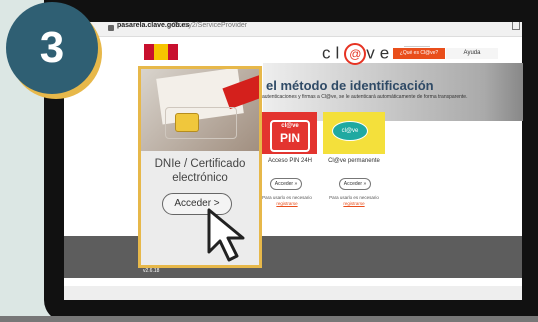  What do you see at coordinates (354, 203) in the screenshot?
I see `perm-register-link: registrarse` at bounding box center [354, 203].